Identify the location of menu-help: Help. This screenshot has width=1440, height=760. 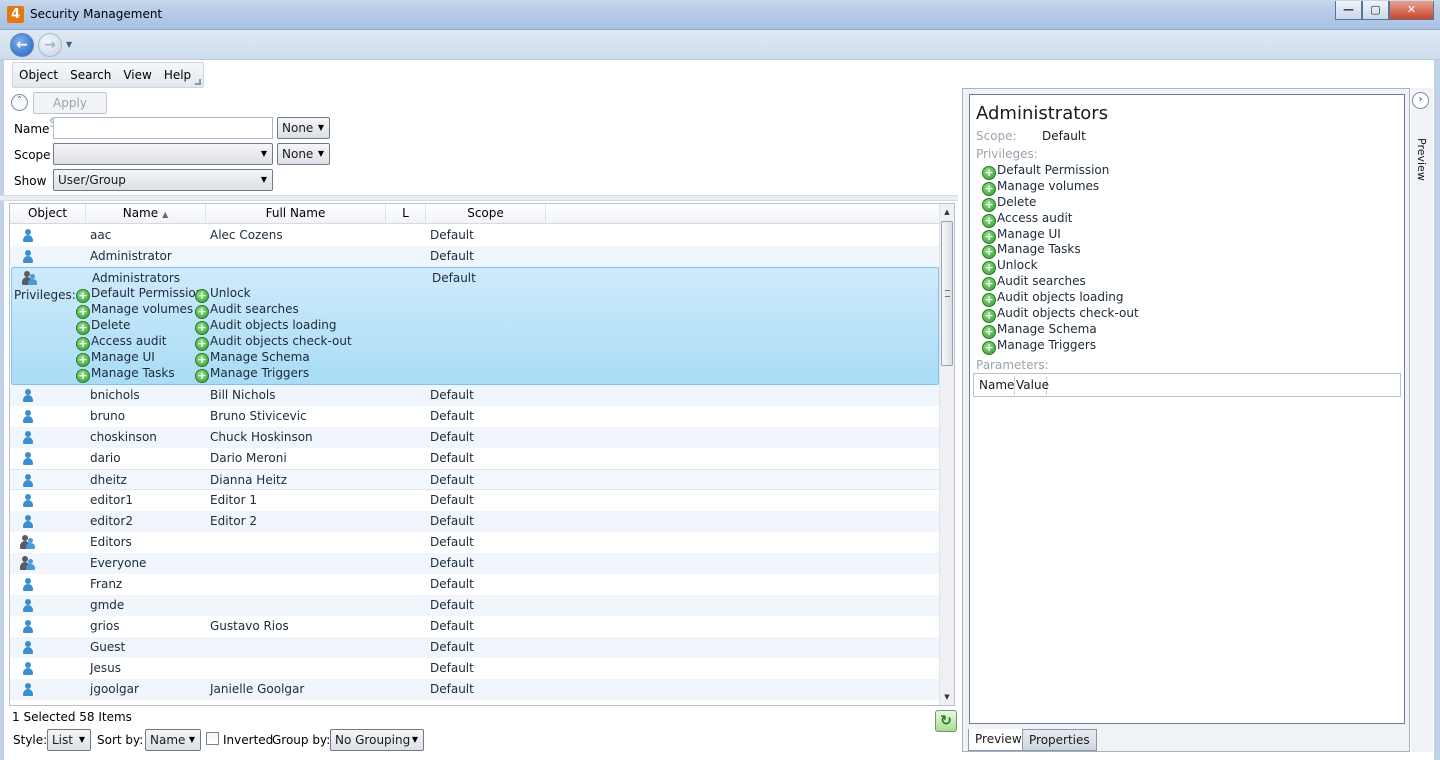
(177, 75).